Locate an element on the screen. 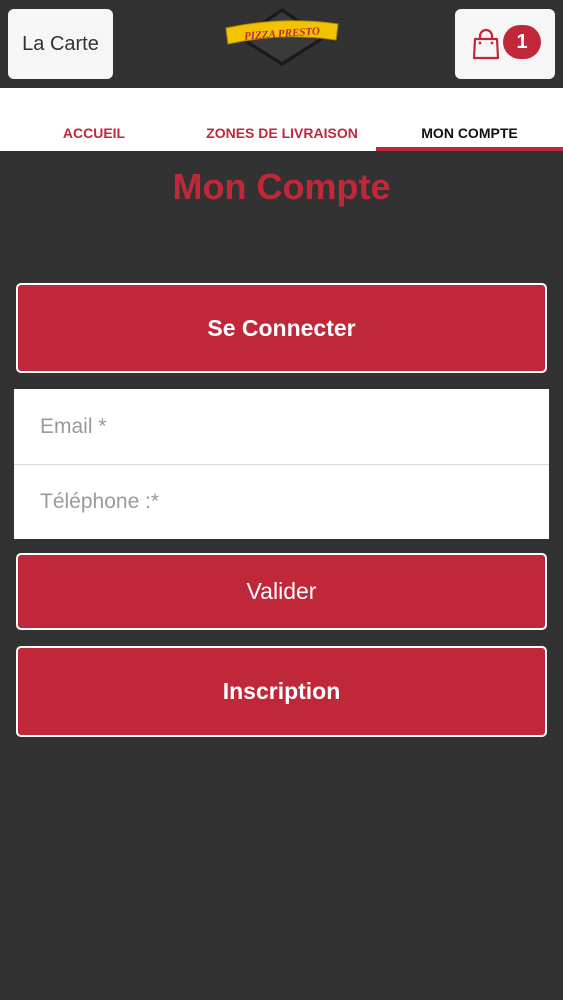 The height and width of the screenshot is (1000, 563). signup-button-label: Inscription is located at coordinates (281, 691).